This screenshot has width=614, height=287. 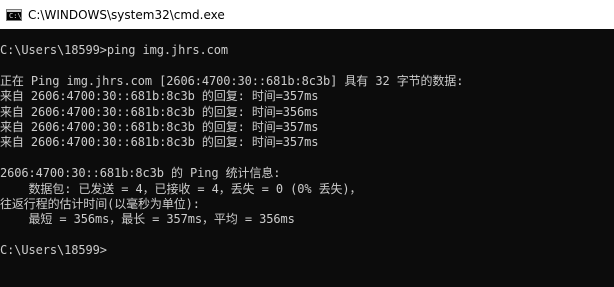 What do you see at coordinates (307, 250) in the screenshot?
I see `console-line-prompt: C:\Users\18599>` at bounding box center [307, 250].